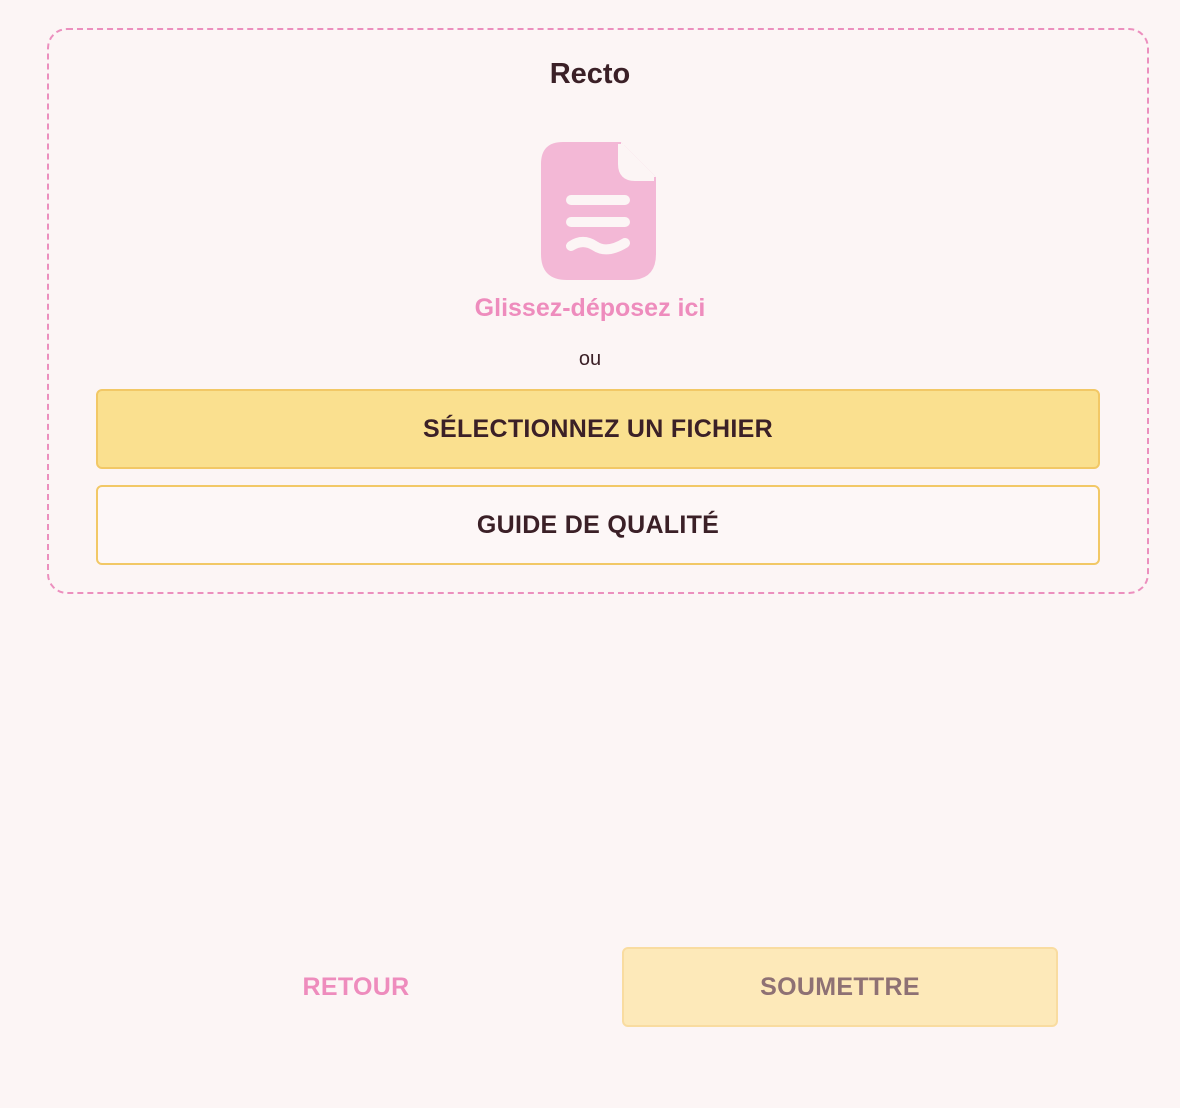 This screenshot has height=1108, width=1180. Describe the element at coordinates (356, 987) in the screenshot. I see `back-button: RETOUR` at that location.